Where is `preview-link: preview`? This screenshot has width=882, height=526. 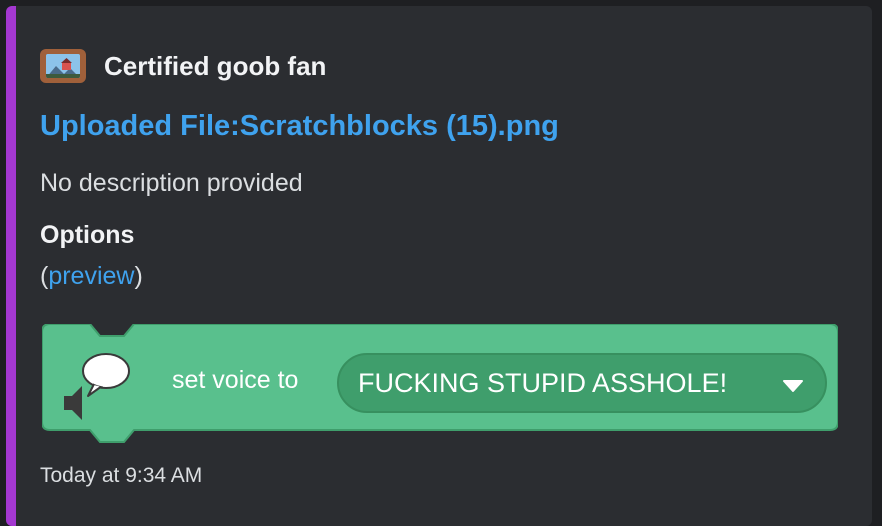 preview-link: preview is located at coordinates (91, 276).